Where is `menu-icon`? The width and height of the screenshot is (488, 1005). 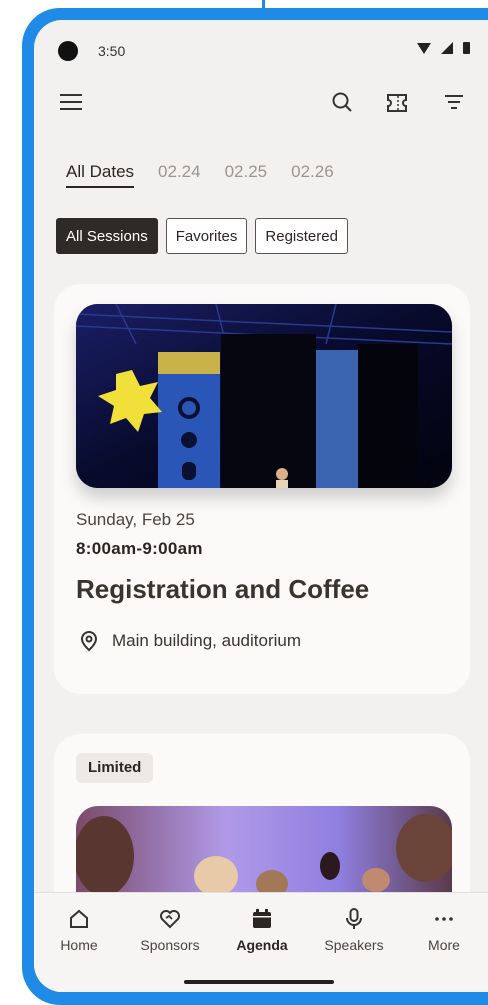 menu-icon is located at coordinates (71, 102).